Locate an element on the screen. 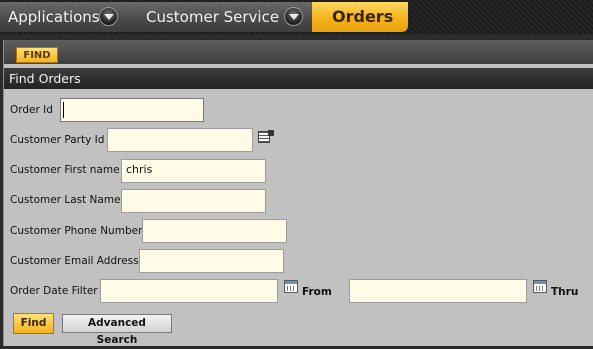  customer-email-address-input is located at coordinates (211, 261).